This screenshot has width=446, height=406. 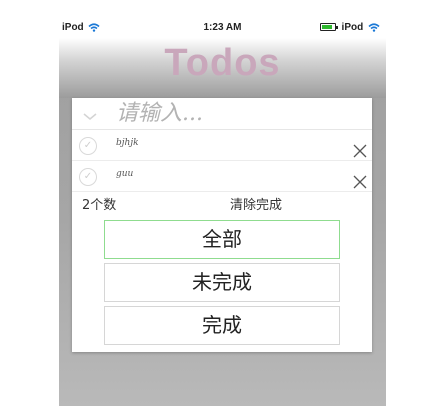 I want to click on status-carrier-right: iPod, so click(x=349, y=27).